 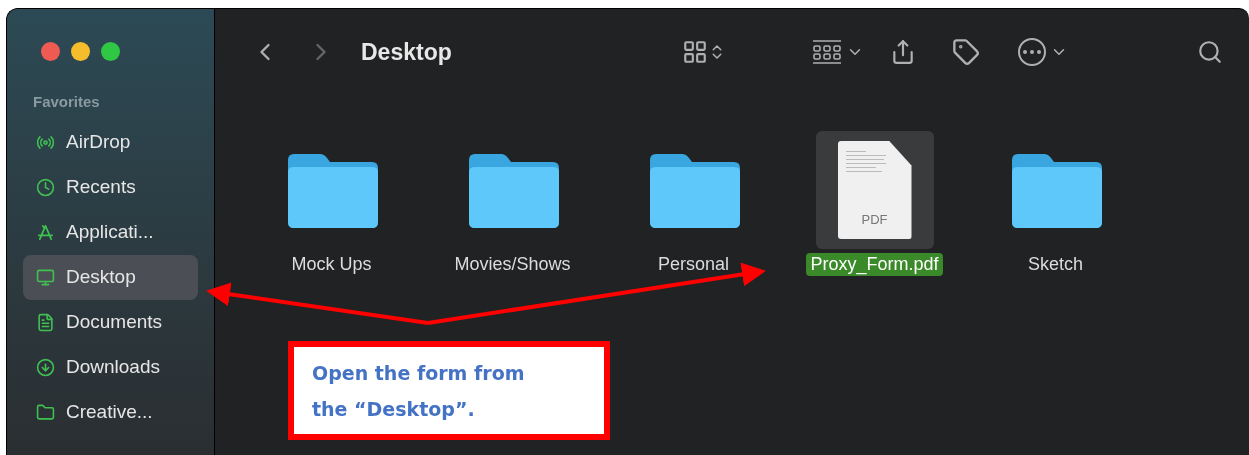 What do you see at coordinates (67, 102) in the screenshot?
I see `section-heading: Favorites` at bounding box center [67, 102].